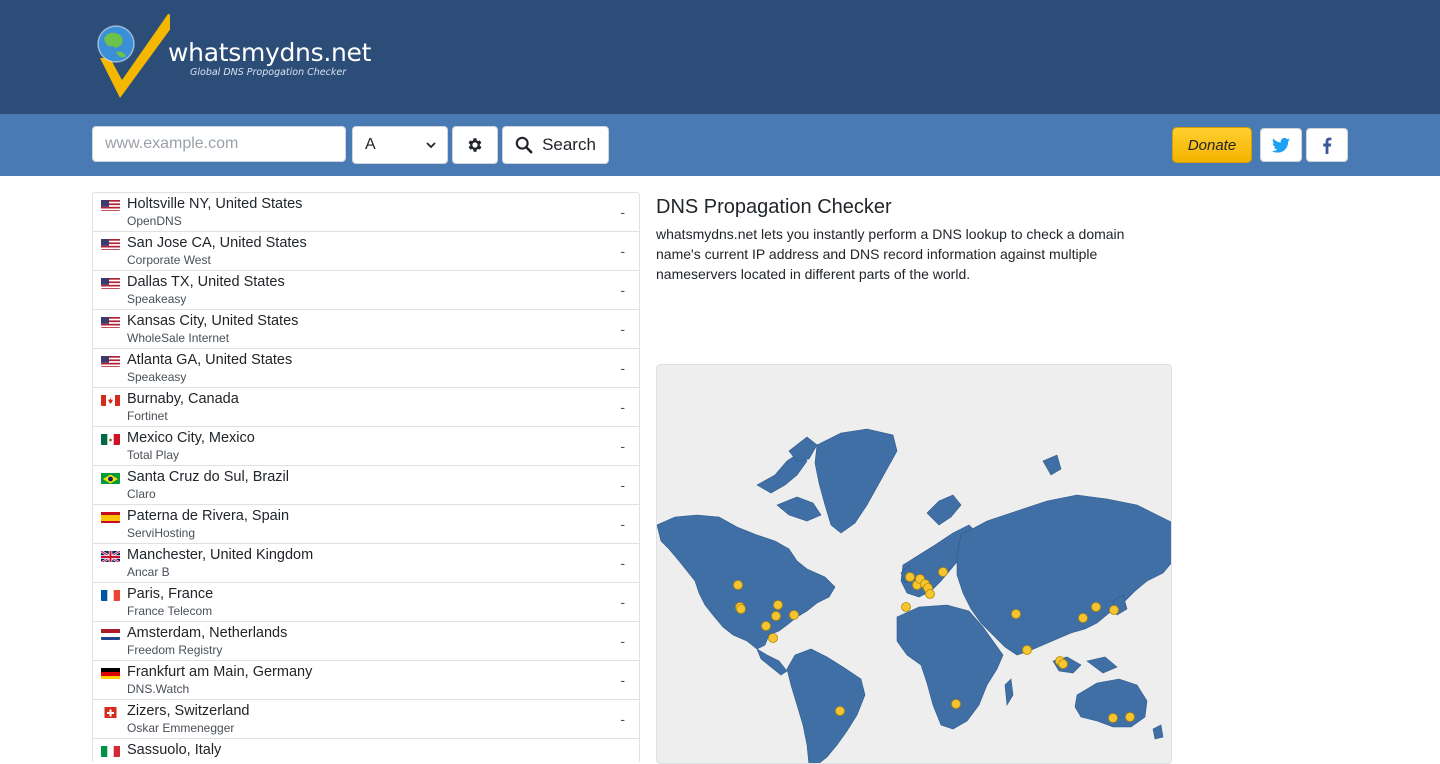 The height and width of the screenshot is (764, 1440). Describe the element at coordinates (366, 407) in the screenshot. I see `server-row: Burnaby, Canada Fortinet -` at that location.